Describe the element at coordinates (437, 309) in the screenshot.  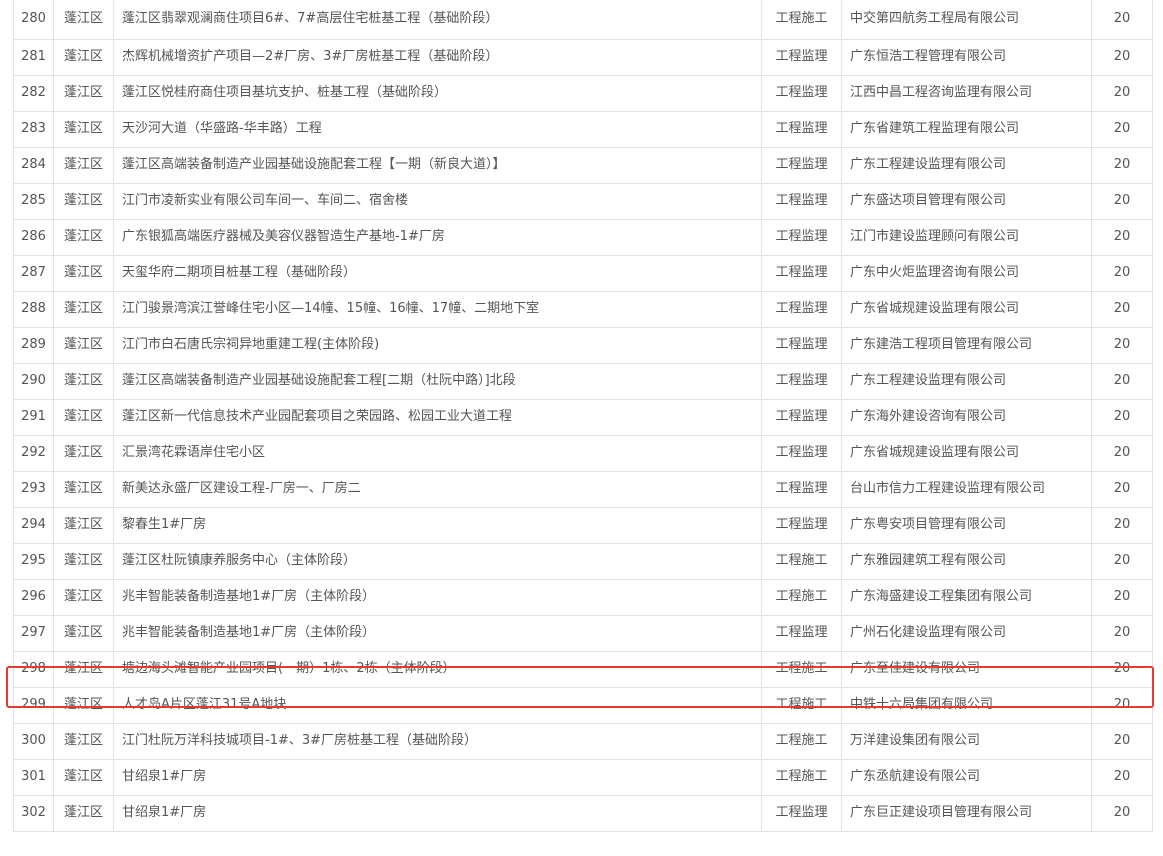
I see `project-name-cell: 江门骏景湾滨江誉峰住宅小区—14幢、15幢、16幢、17幢、二期地下室` at that location.